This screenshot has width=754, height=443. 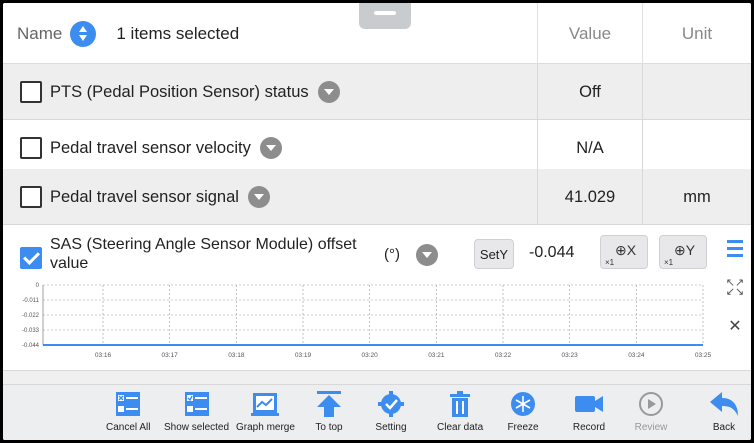 I want to click on x-tick-label: 03:22, so click(x=503, y=355).